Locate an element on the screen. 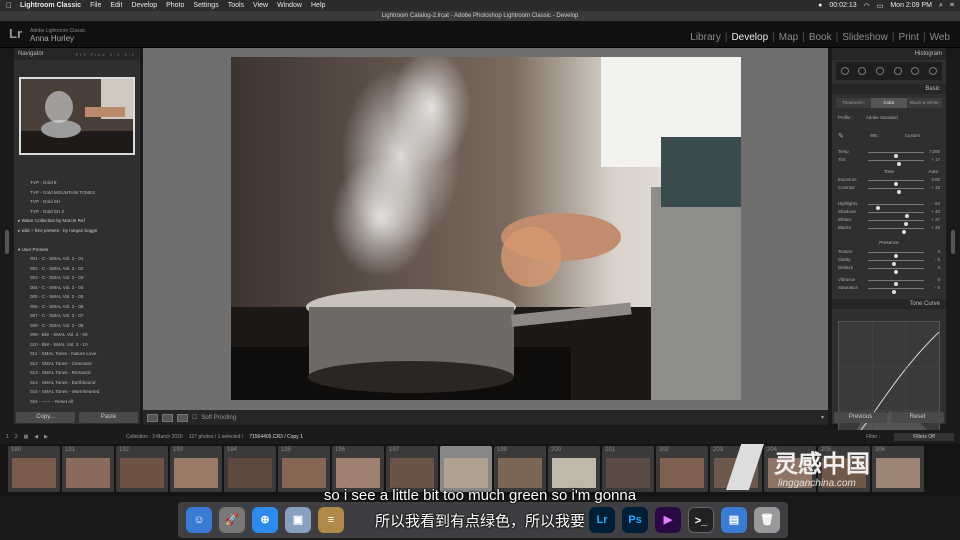 The width and height of the screenshot is (960, 540). filmstrip-frame: 202 is located at coordinates (682, 469).